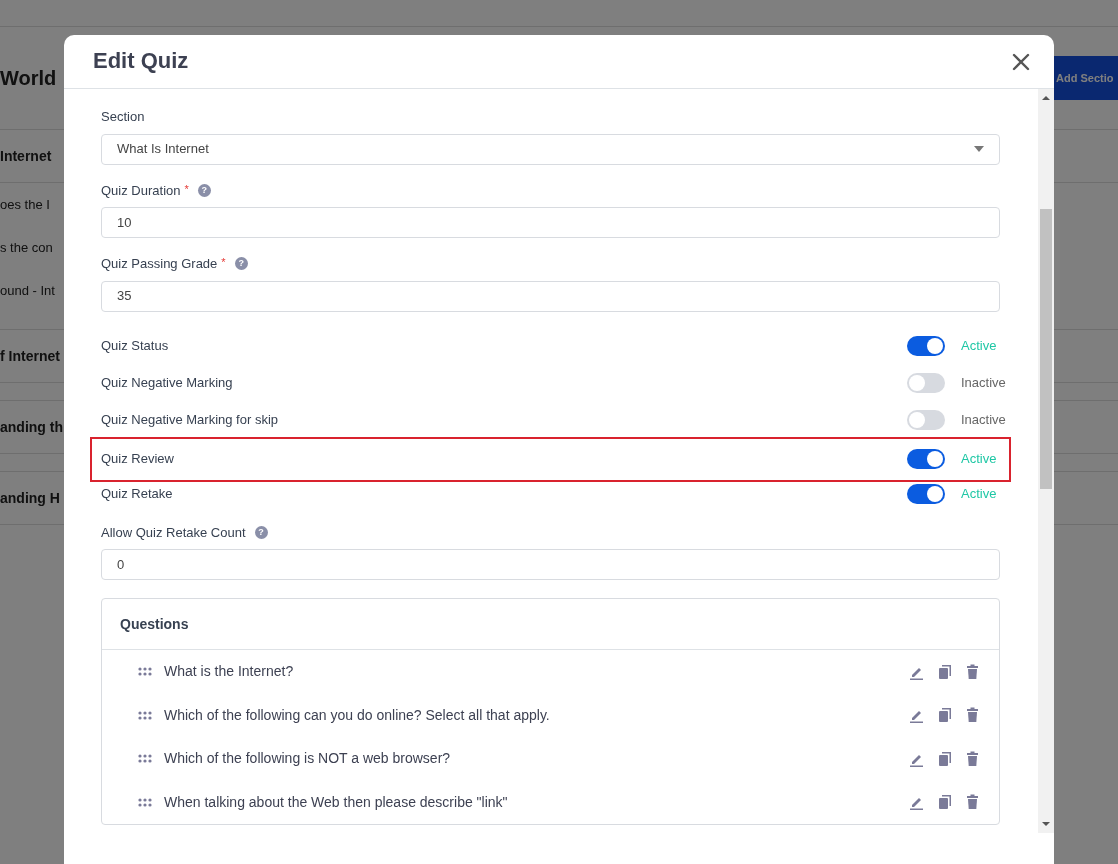 The image size is (1118, 864). Describe the element at coordinates (167, 383) in the screenshot. I see `toggle-label: Quiz Negative Marking` at that location.